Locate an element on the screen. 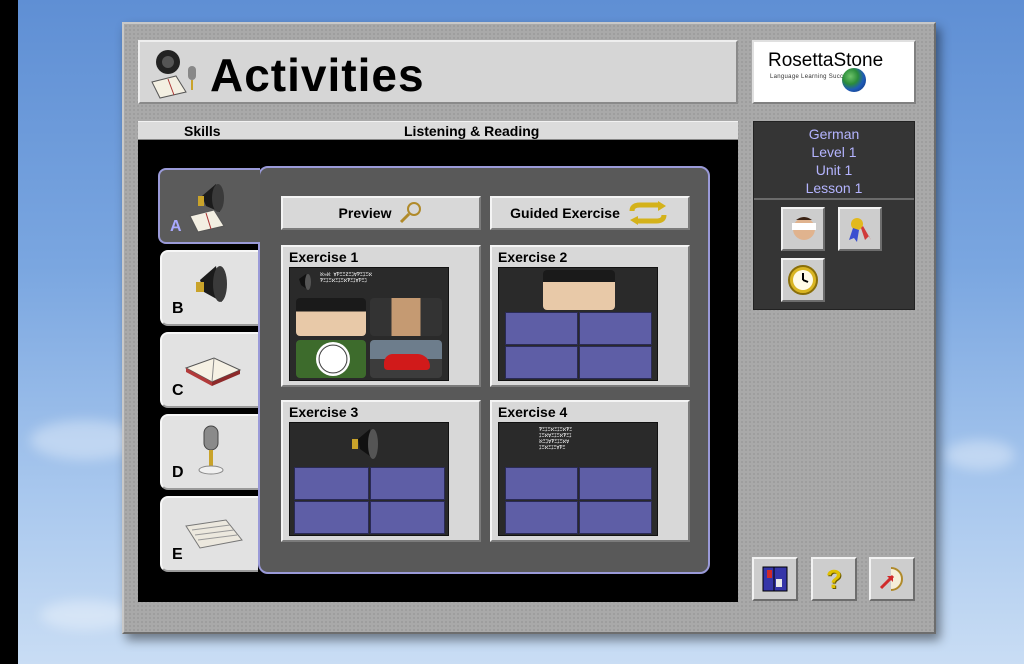 The image size is (1024, 664). globe-icon is located at coordinates (854, 80).